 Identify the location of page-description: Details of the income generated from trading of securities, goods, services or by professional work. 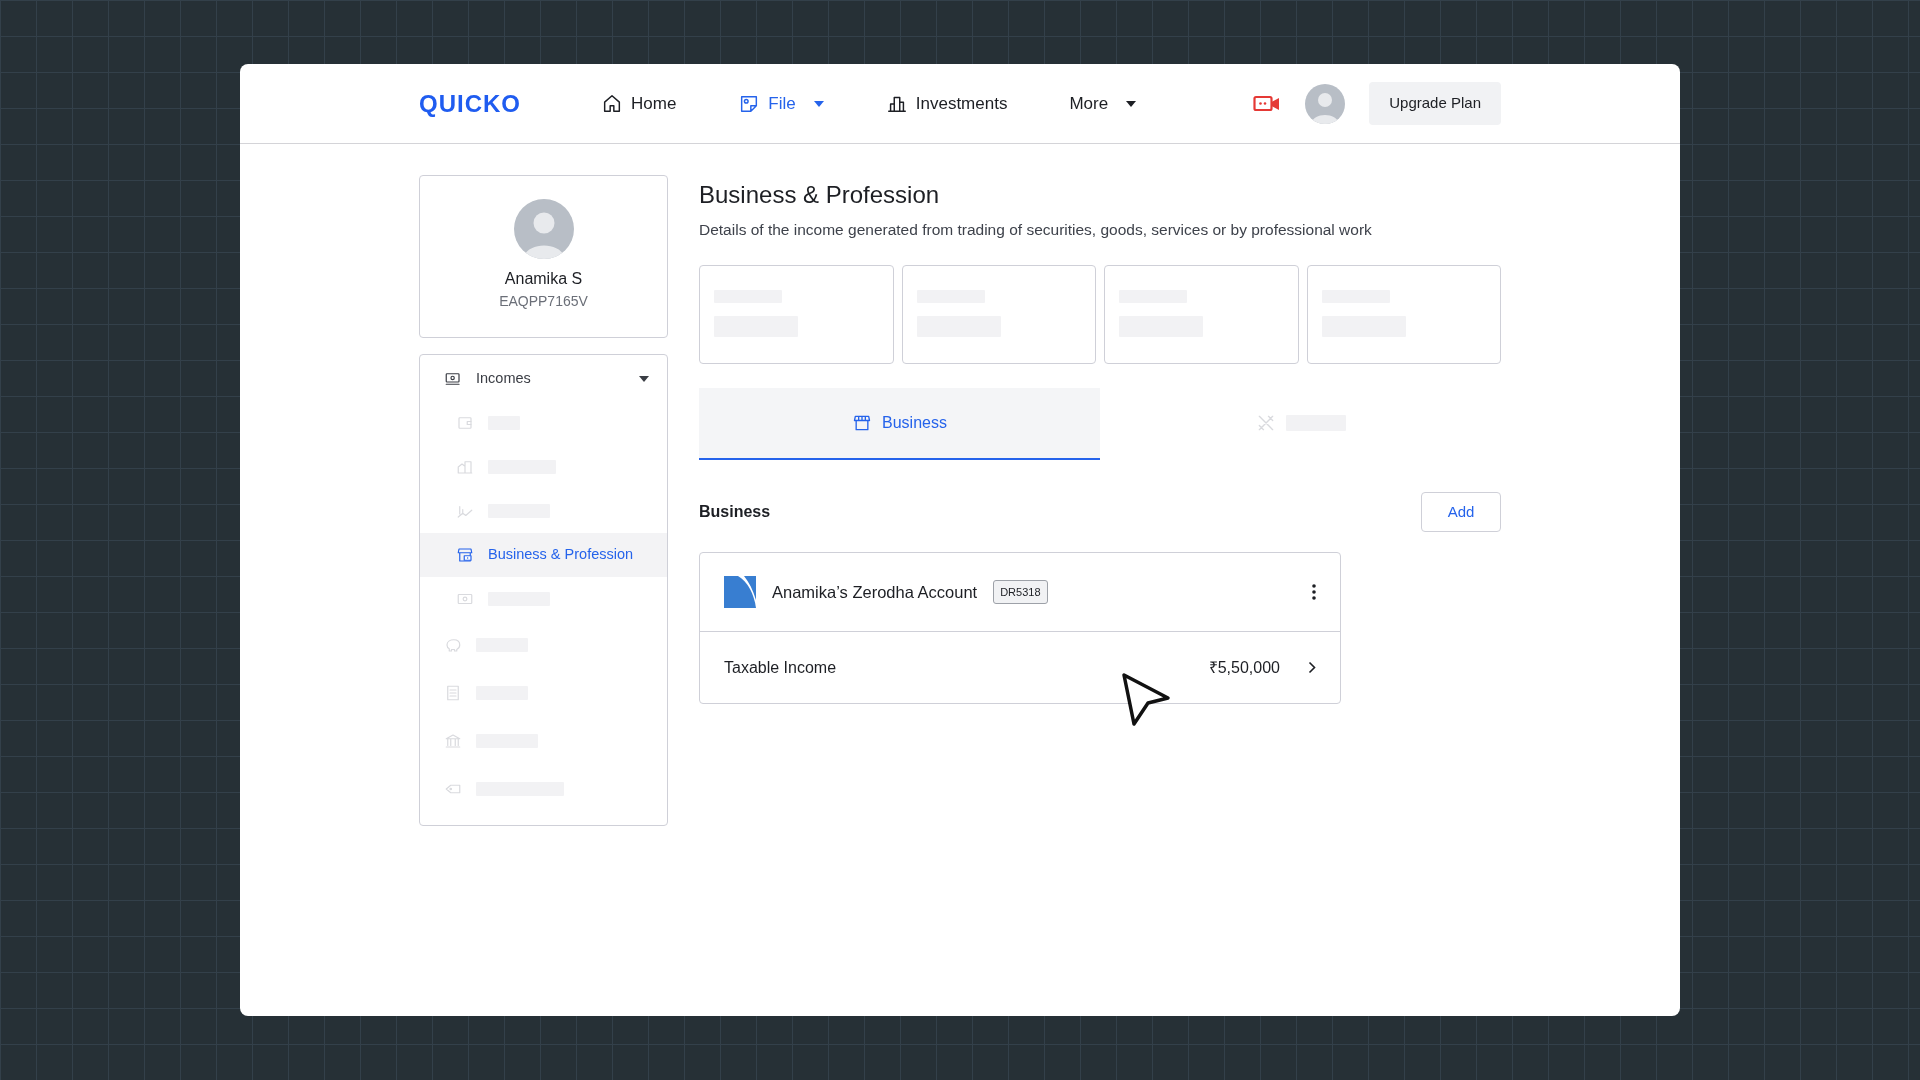
(1036, 229).